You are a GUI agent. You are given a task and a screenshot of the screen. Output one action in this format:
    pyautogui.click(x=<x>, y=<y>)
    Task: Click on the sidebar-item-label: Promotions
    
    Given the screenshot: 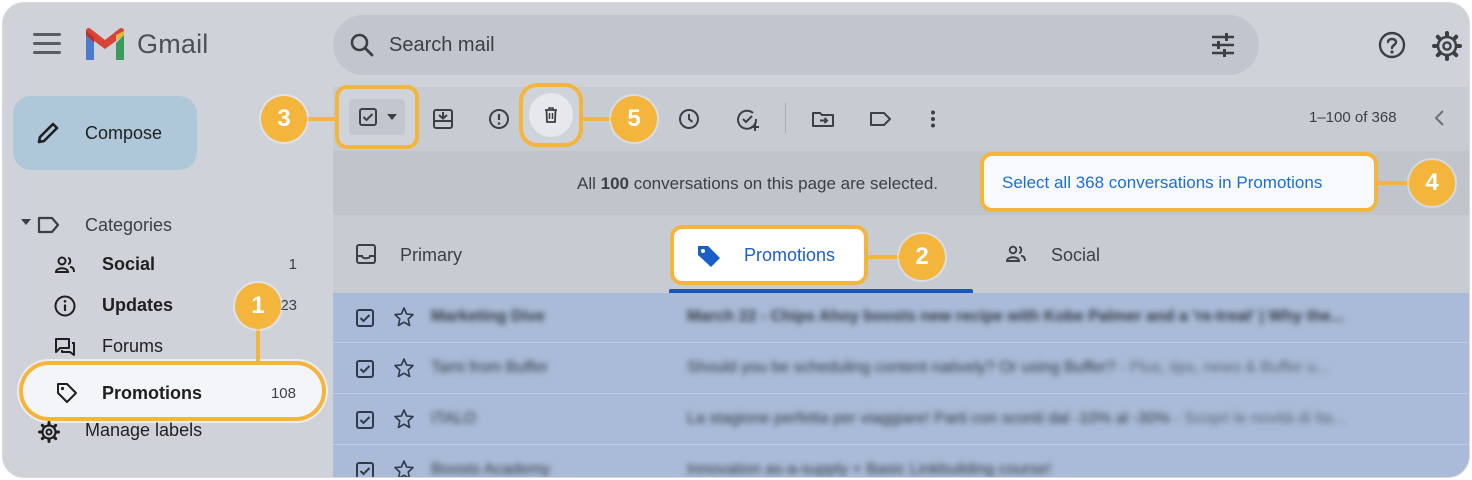 What is the action you would take?
    pyautogui.click(x=152, y=393)
    